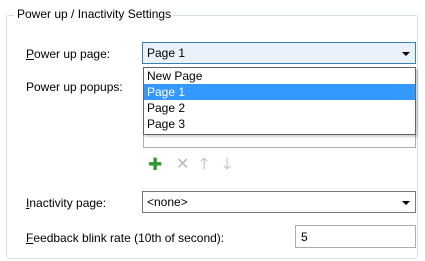  Describe the element at coordinates (355, 236) in the screenshot. I see `feedback-blink-rate-input: 5` at that location.